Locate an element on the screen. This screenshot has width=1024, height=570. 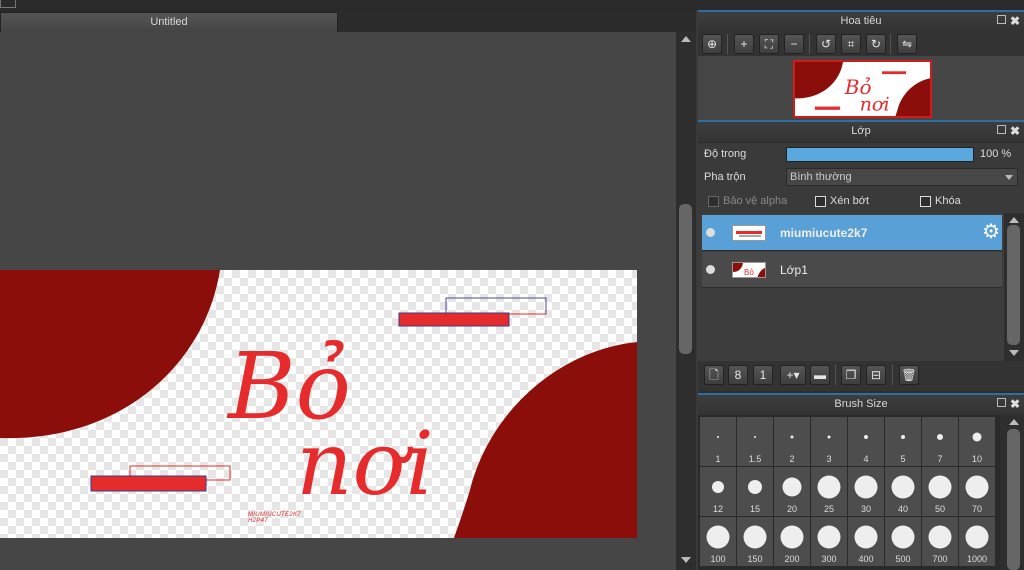
brush-size-option: 5 is located at coordinates (903, 441).